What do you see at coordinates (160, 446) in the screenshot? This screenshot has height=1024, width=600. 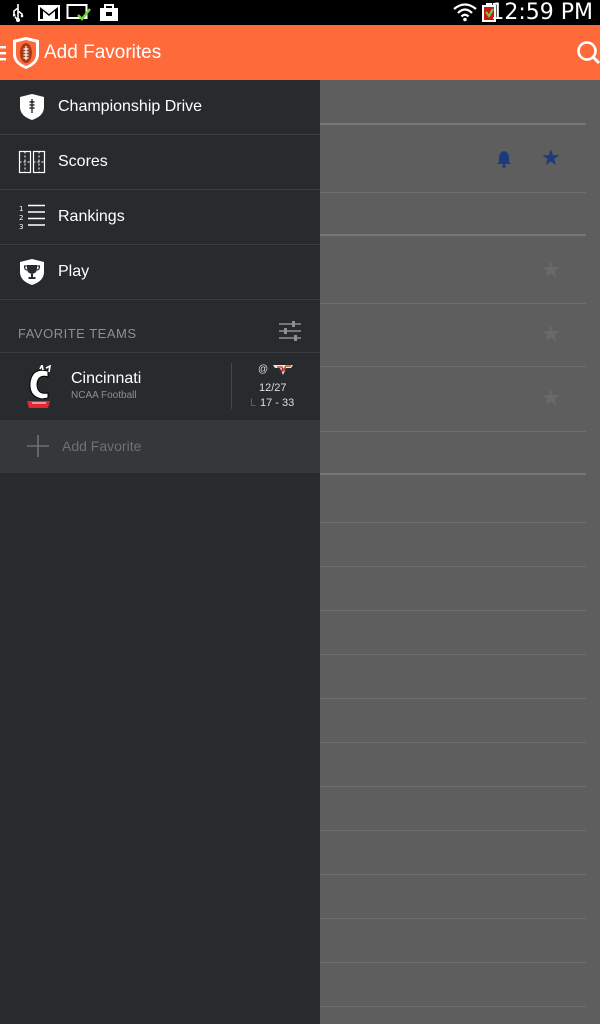 I see `add-favorite-button: Add Favorite` at bounding box center [160, 446].